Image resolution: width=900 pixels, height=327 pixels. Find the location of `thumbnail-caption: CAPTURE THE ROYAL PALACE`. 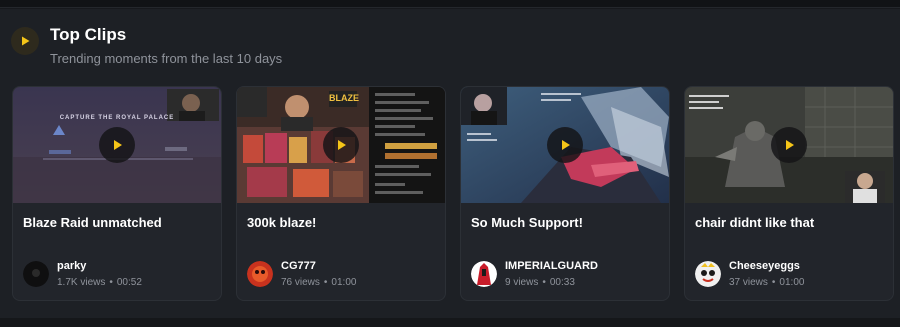

thumbnail-caption: CAPTURE THE ROYAL PALACE is located at coordinates (117, 118).